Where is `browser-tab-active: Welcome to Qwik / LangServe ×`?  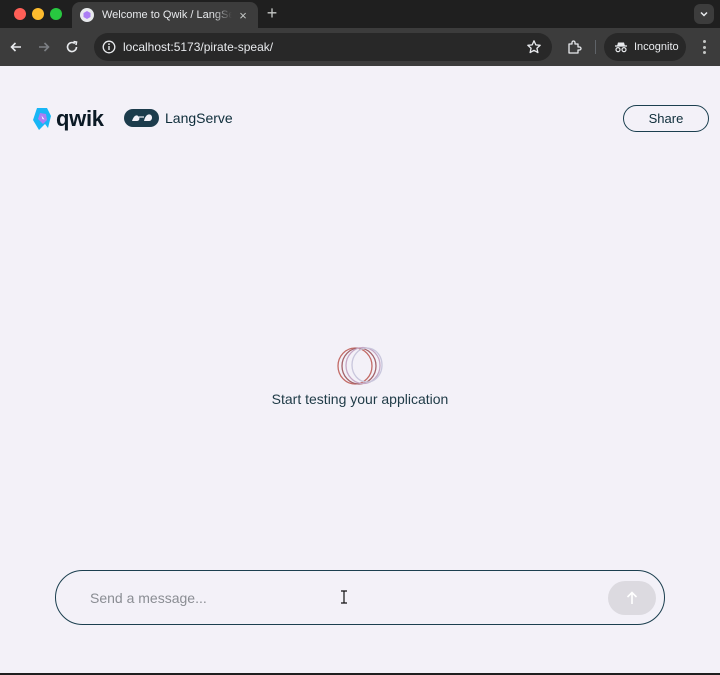 browser-tab-active: Welcome to Qwik / LangServe × is located at coordinates (165, 15).